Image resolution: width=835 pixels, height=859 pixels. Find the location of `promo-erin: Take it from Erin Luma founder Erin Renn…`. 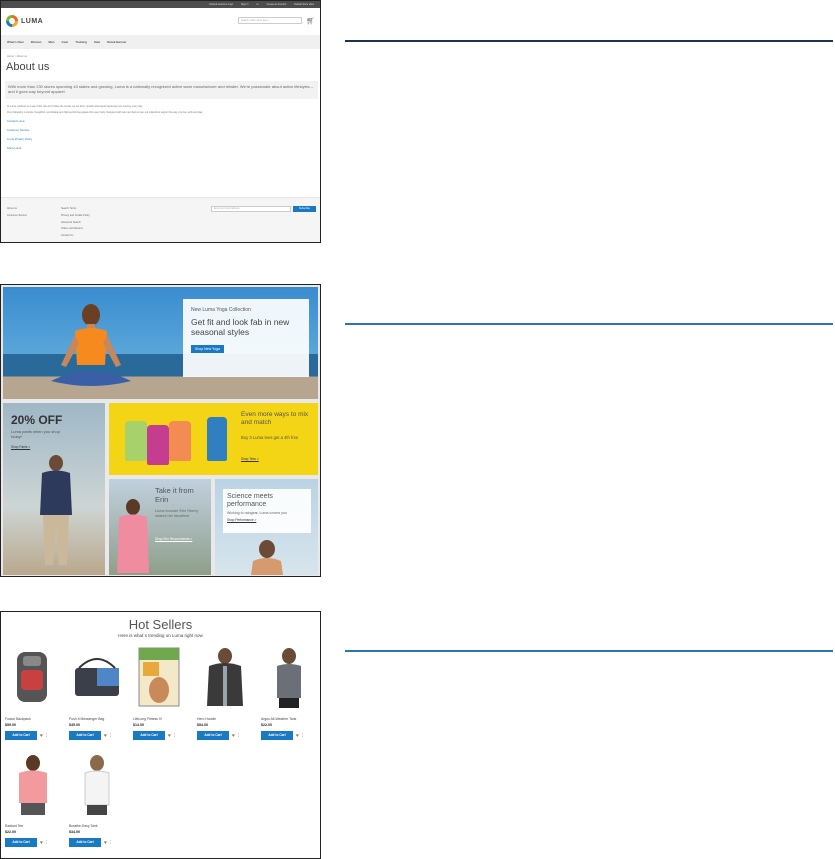

promo-erin: Take it from Erin Luma founder Erin Renn… is located at coordinates (160, 527).